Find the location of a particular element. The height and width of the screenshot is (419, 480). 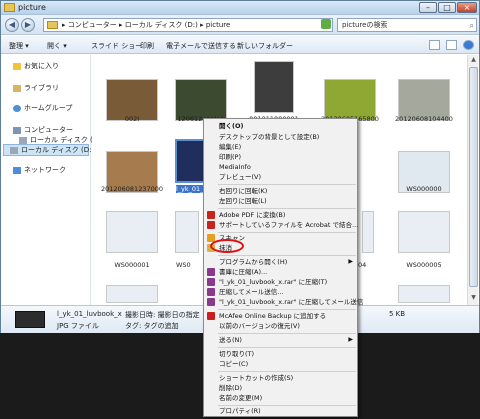

breadcrumb: ▸ コンピューター ▸ ローカル ディスク (D:) ▸ picture is located at coordinates (188, 25).